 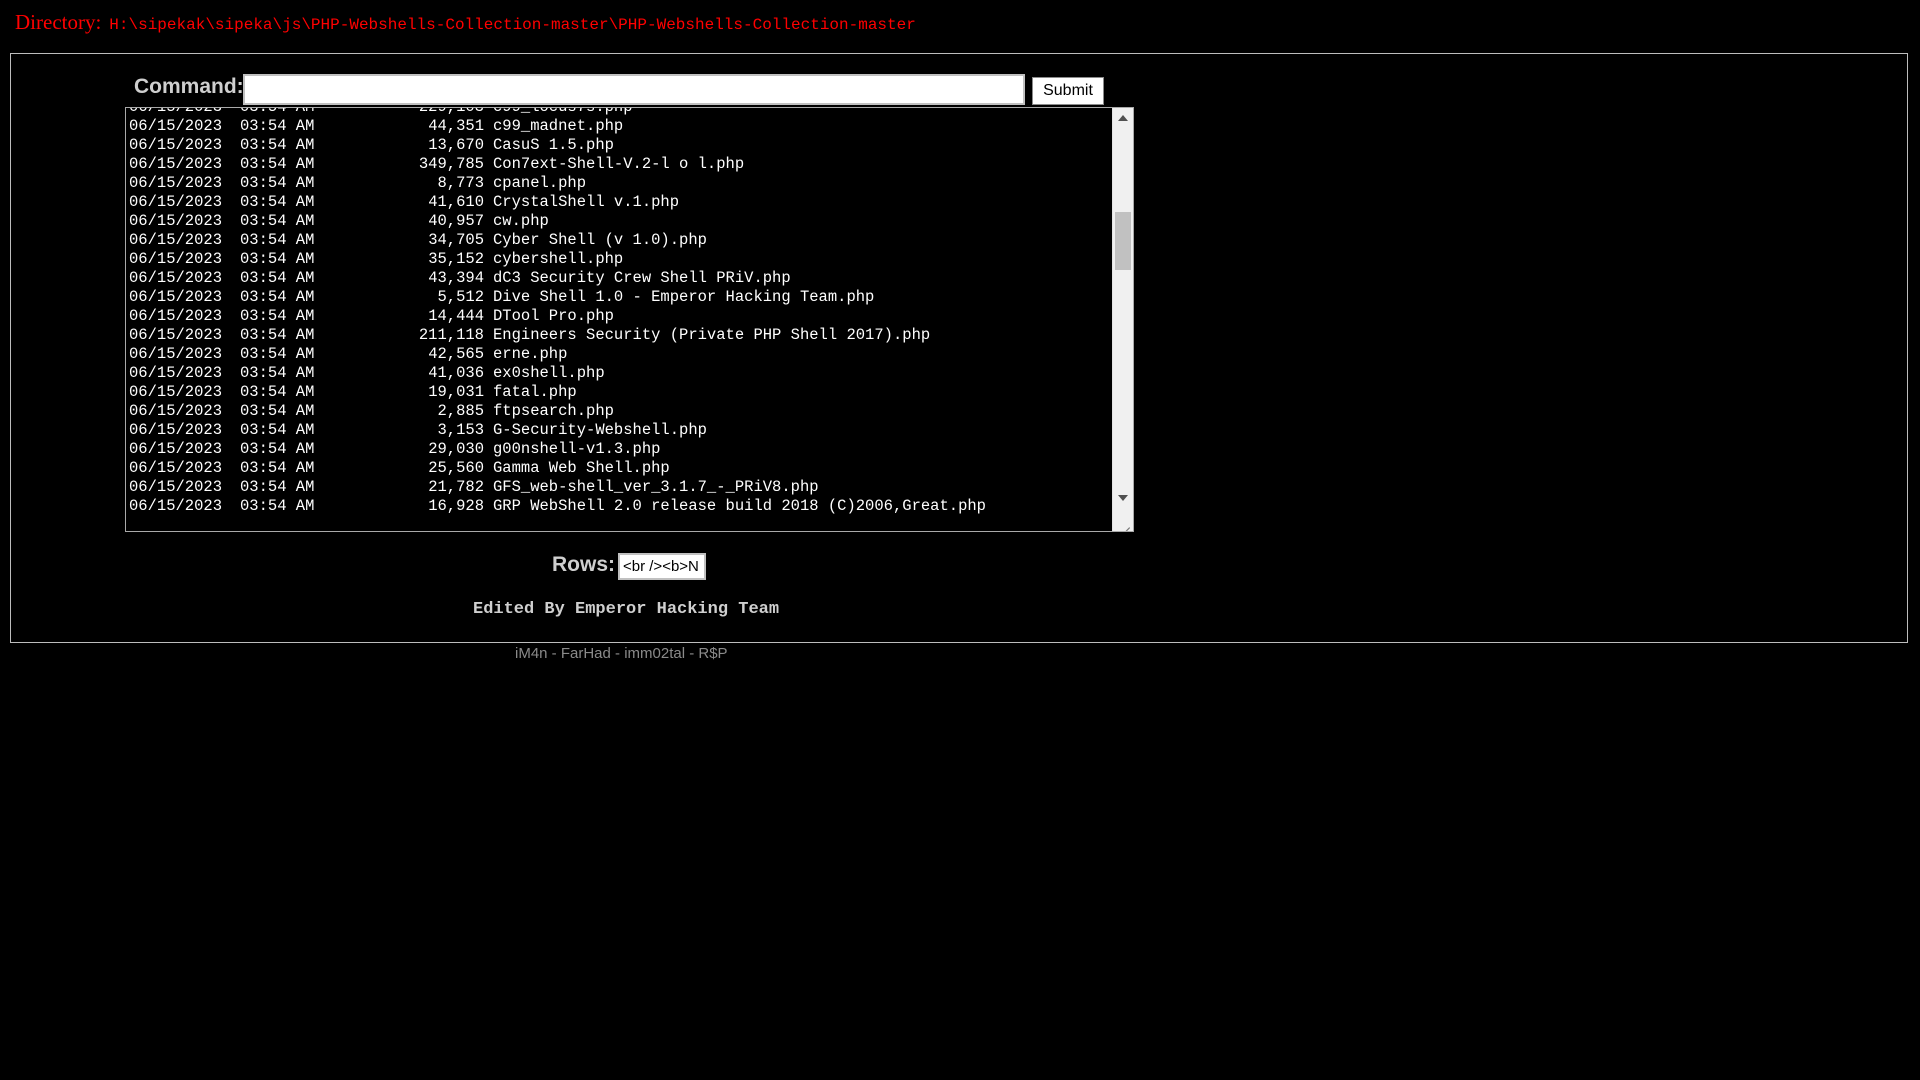 What do you see at coordinates (1068, 91) in the screenshot?
I see `submit-button: Submit` at bounding box center [1068, 91].